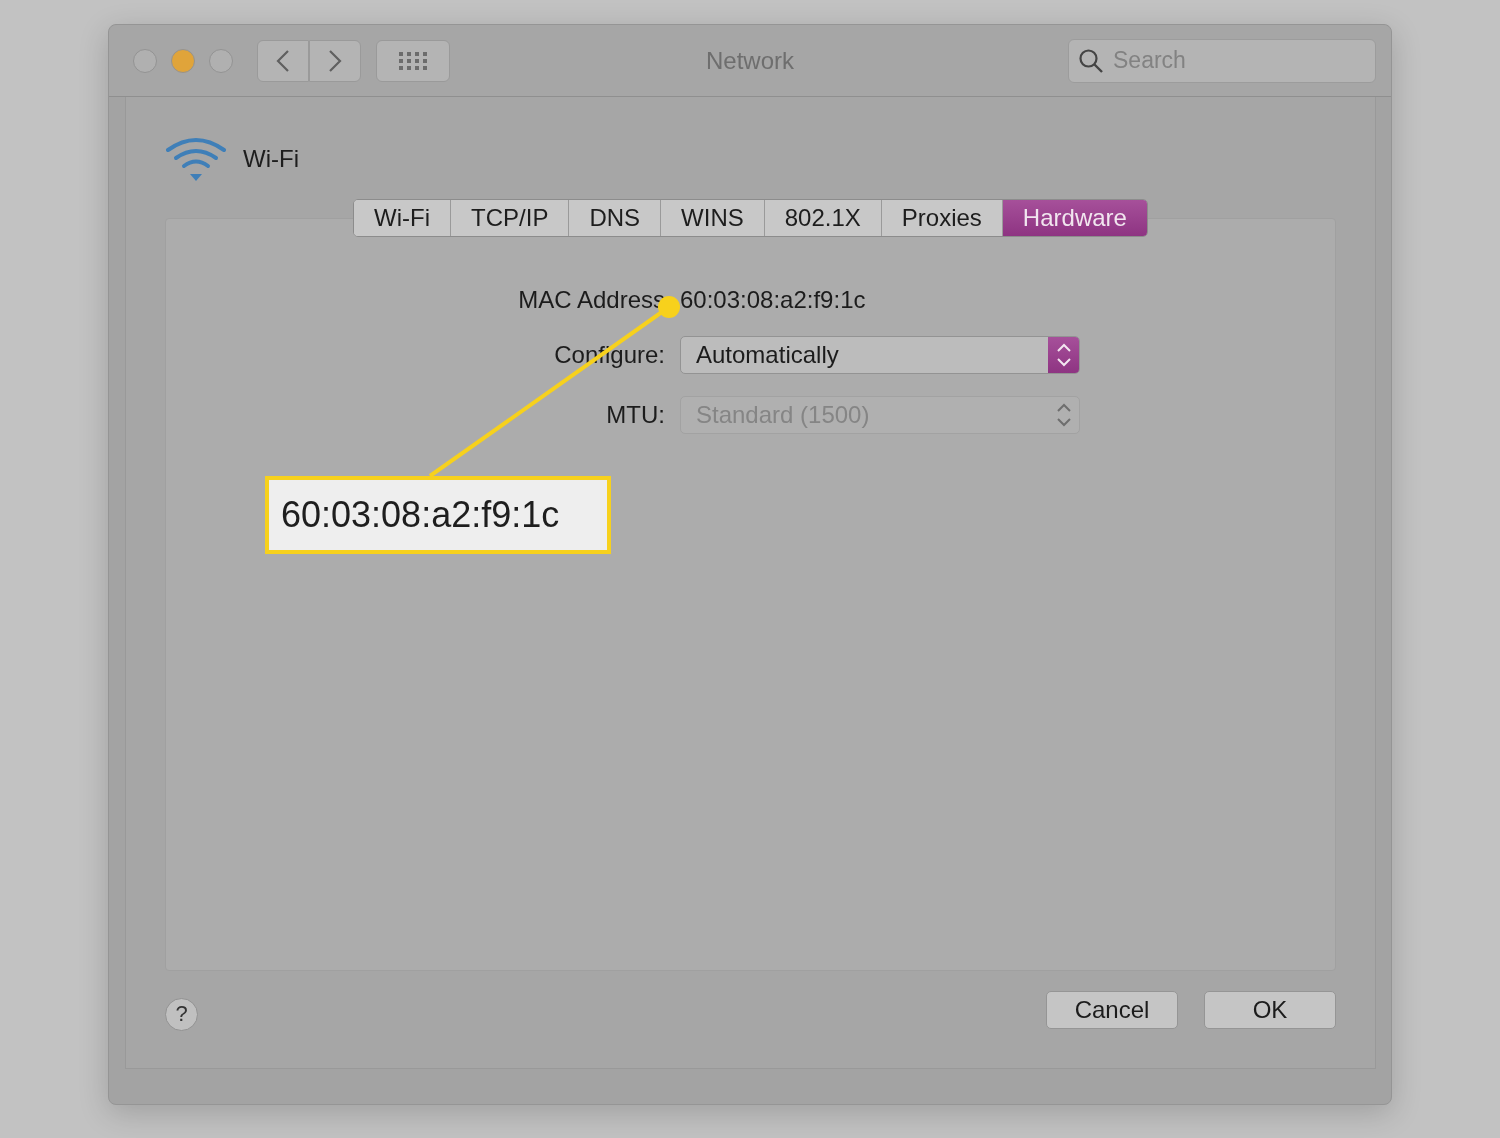  I want to click on chevron-left-icon, so click(283, 60).